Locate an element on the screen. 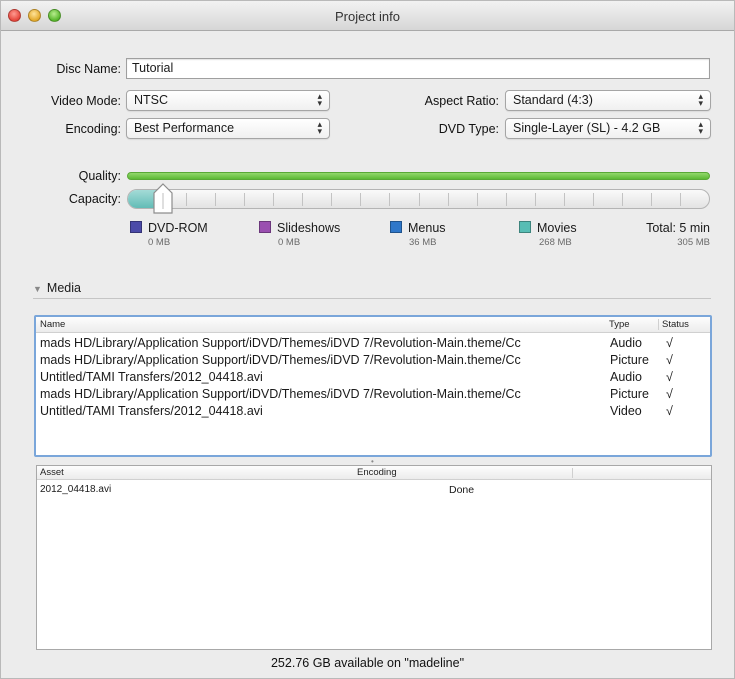 The image size is (735, 679). dvd-rom-swatch is located at coordinates (136, 227).